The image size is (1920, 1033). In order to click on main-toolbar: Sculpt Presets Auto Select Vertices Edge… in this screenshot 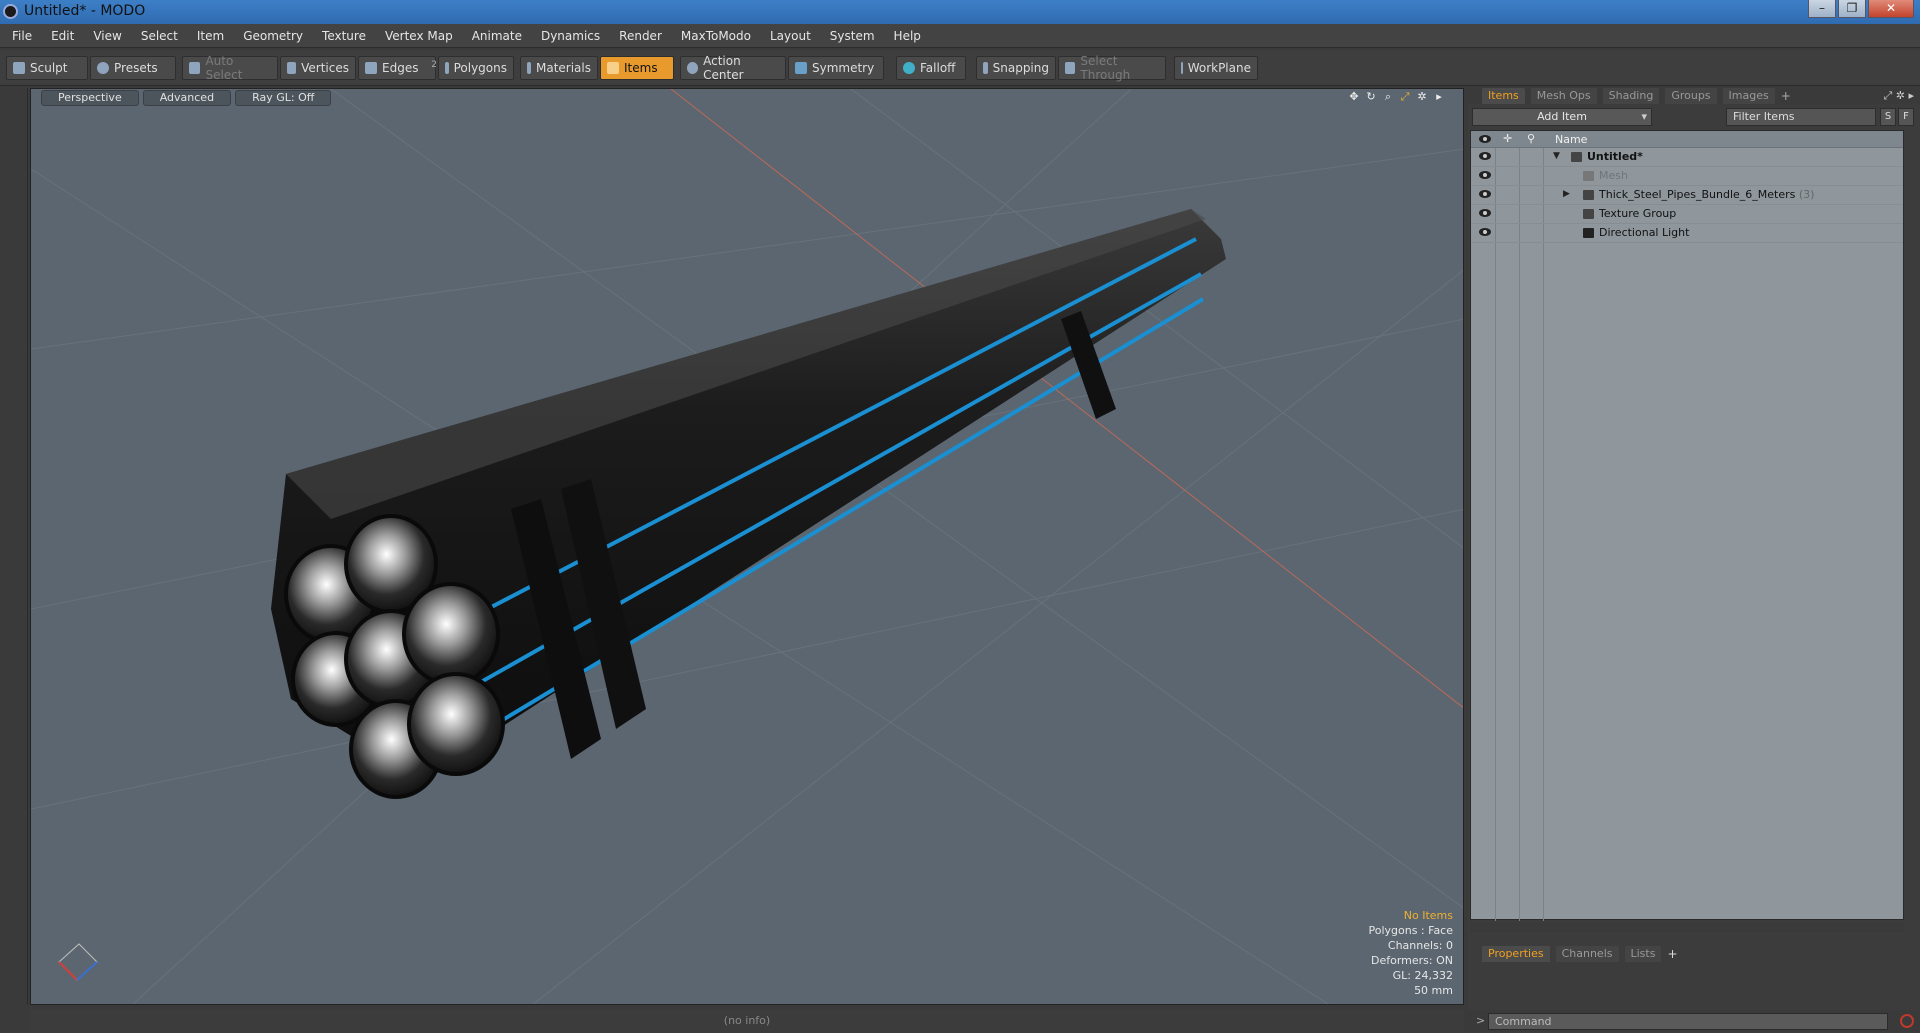, I will do `click(960, 68)`.